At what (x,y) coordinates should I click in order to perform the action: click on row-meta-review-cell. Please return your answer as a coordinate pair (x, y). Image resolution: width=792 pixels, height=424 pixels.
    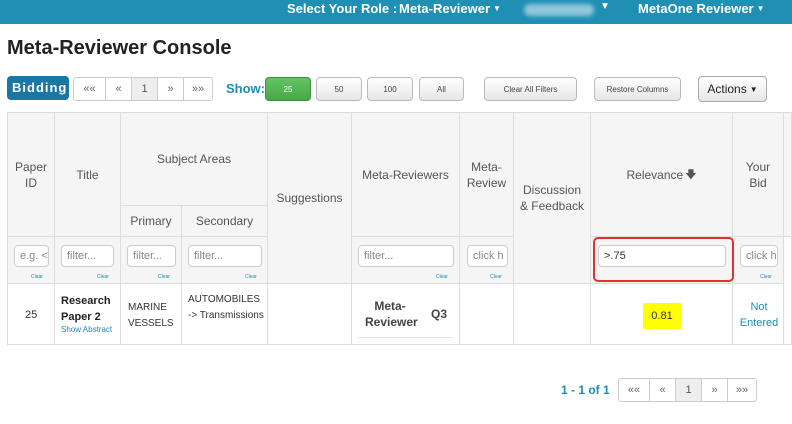
    Looking at the image, I should click on (487, 314).